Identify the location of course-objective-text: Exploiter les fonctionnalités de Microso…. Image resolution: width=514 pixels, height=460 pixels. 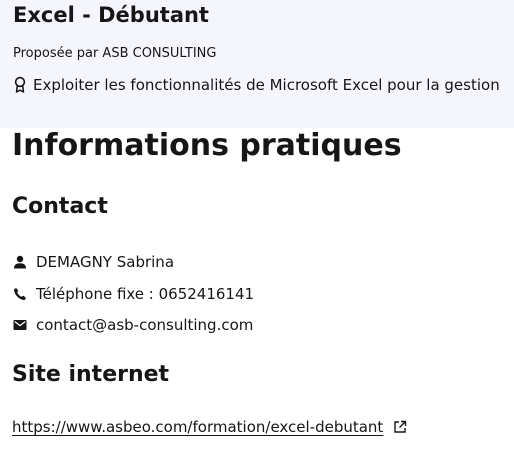
(266, 85).